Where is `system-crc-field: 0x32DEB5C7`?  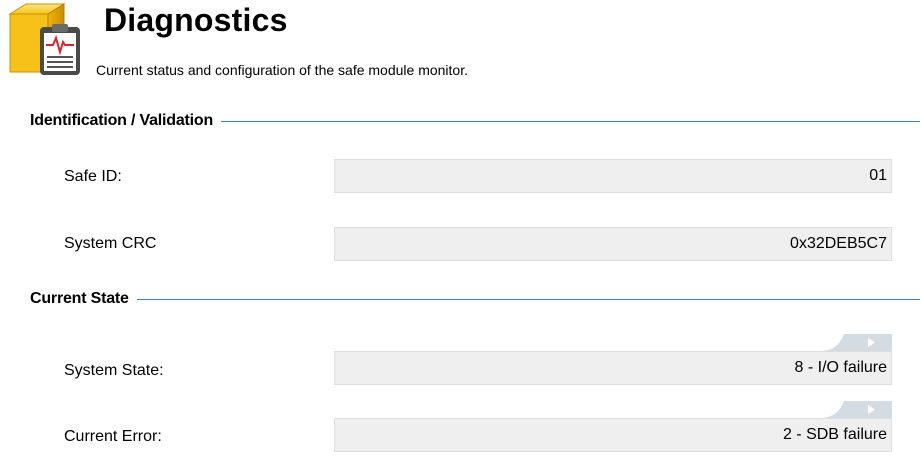 system-crc-field: 0x32DEB5C7 is located at coordinates (613, 244).